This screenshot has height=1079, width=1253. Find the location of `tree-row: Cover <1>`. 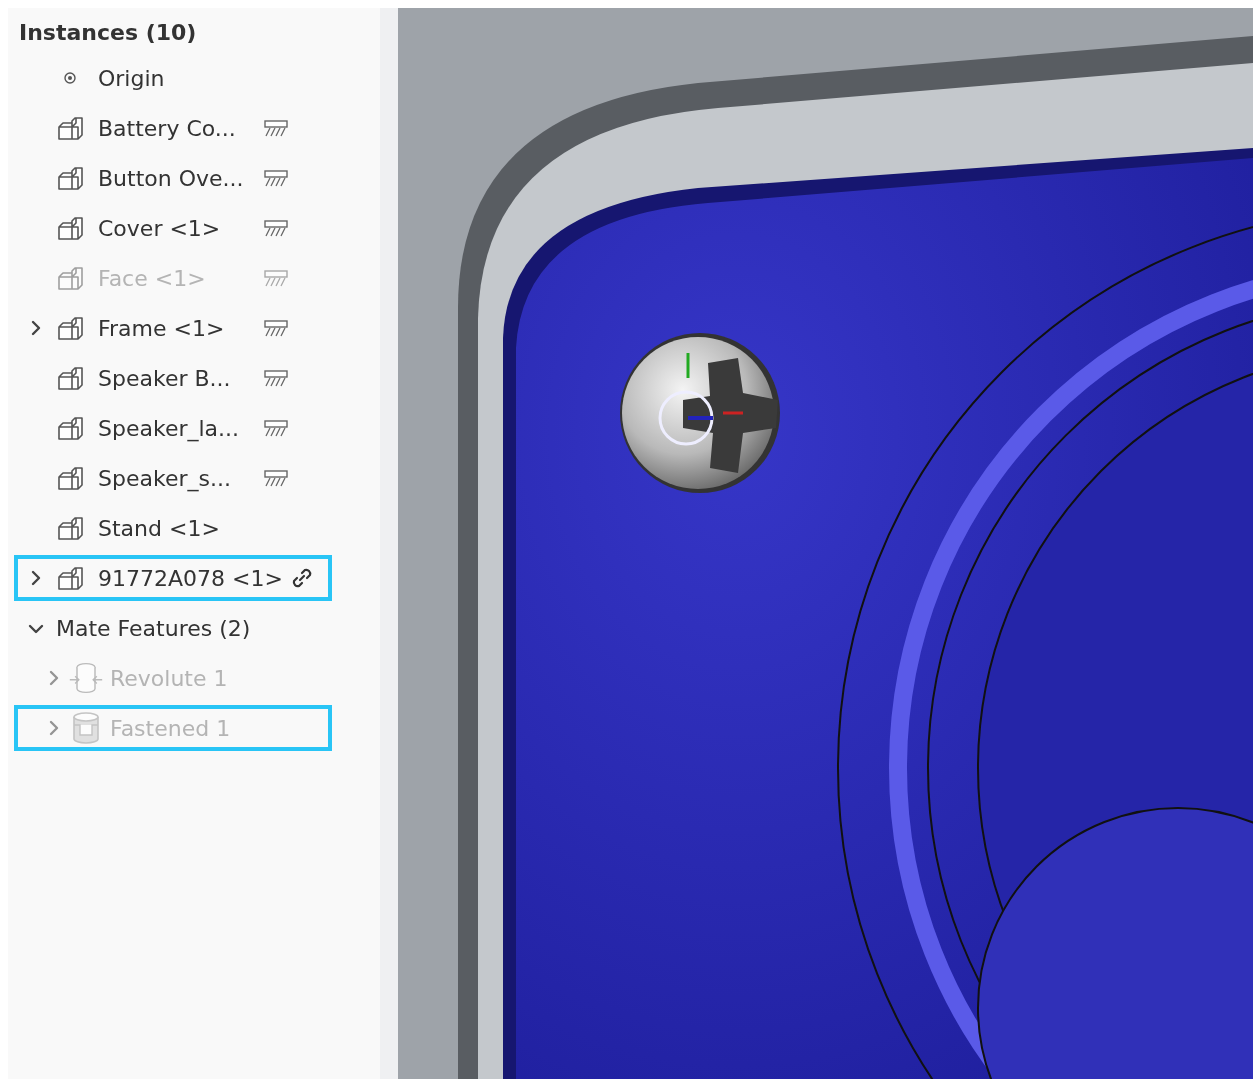

tree-row: Cover <1> is located at coordinates (173, 228).